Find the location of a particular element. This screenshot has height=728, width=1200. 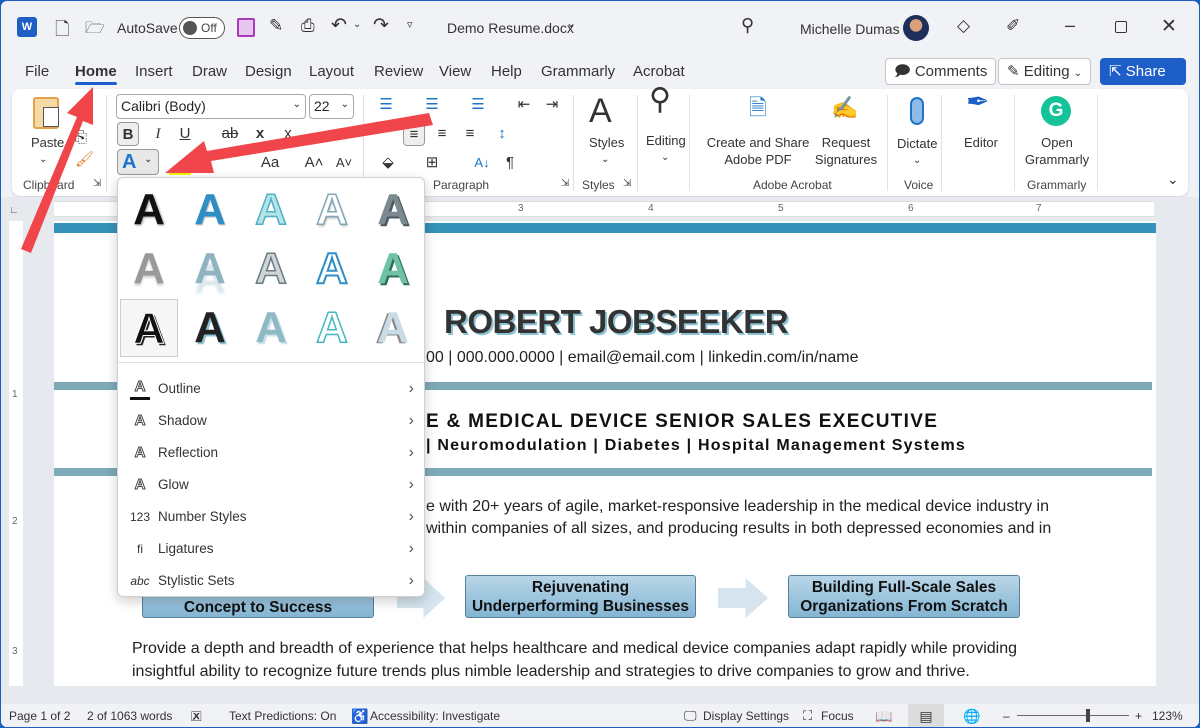

annotation-arrows is located at coordinates (227, 170).